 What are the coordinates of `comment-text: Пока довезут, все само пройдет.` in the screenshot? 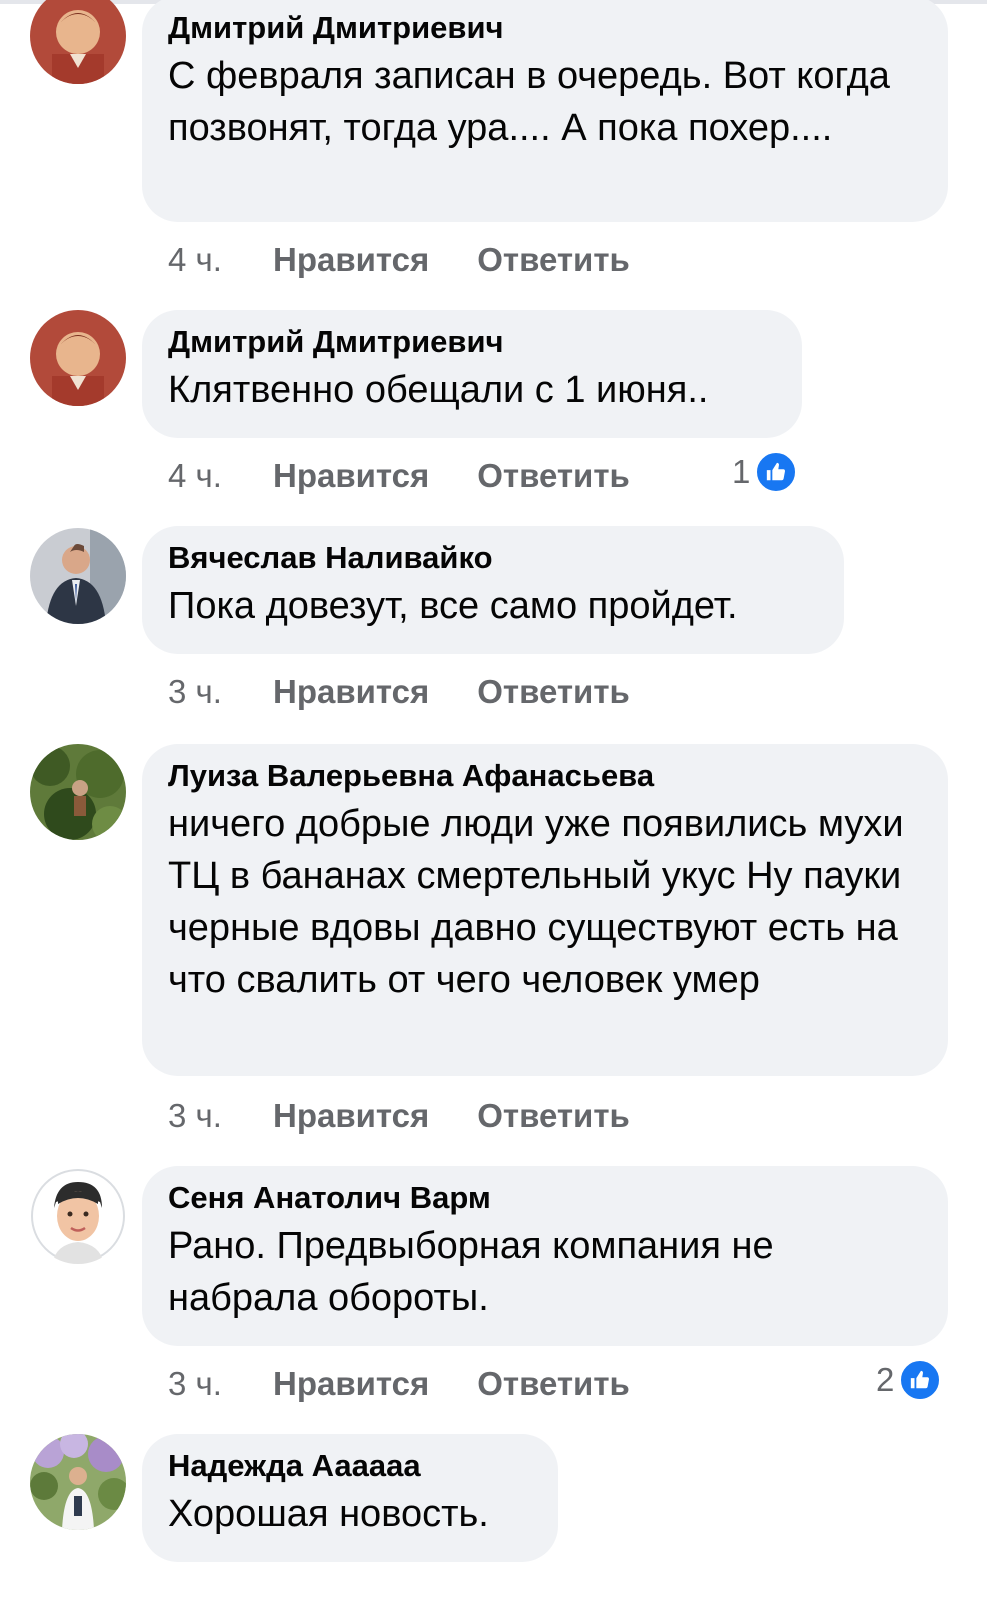 It's located at (453, 606).